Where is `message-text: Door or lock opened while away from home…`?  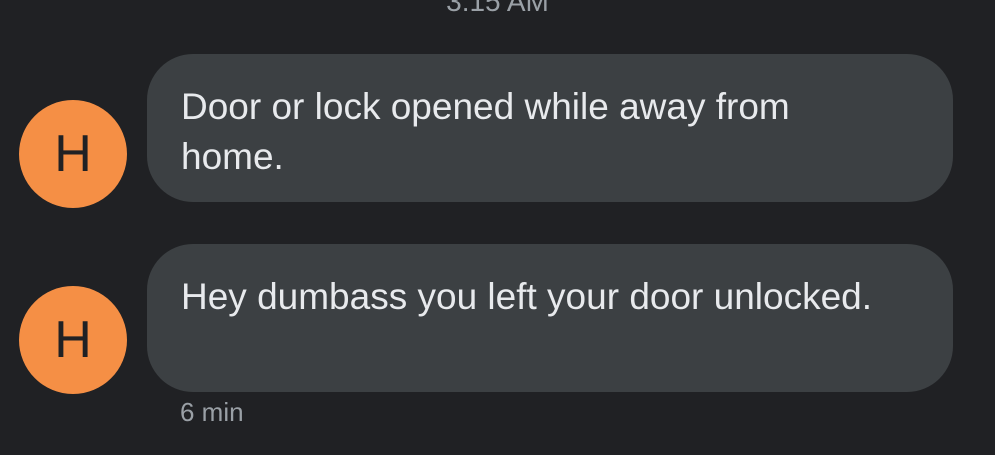 message-text: Door or lock opened while away from home… is located at coordinates (485, 131).